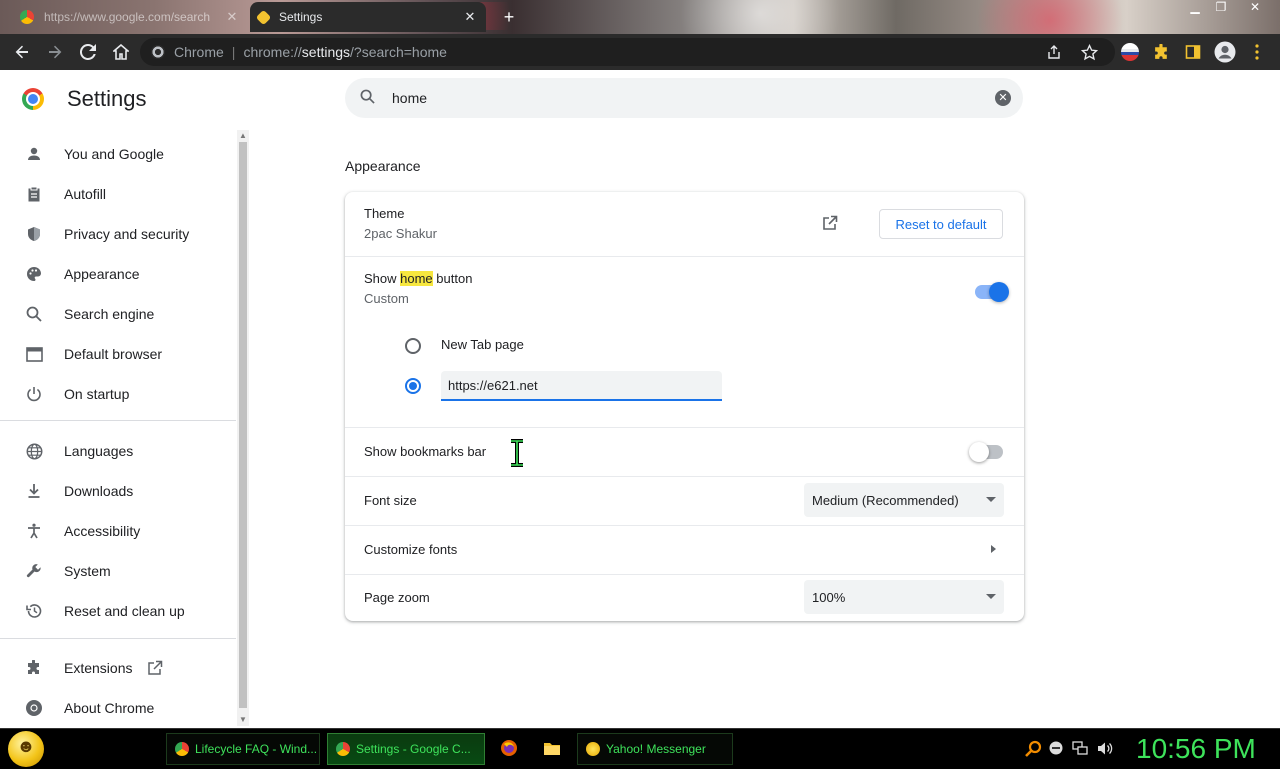 Image resolution: width=1280 pixels, height=769 pixels. I want to click on sidebar-item-extensions: Extensions, so click(118, 668).